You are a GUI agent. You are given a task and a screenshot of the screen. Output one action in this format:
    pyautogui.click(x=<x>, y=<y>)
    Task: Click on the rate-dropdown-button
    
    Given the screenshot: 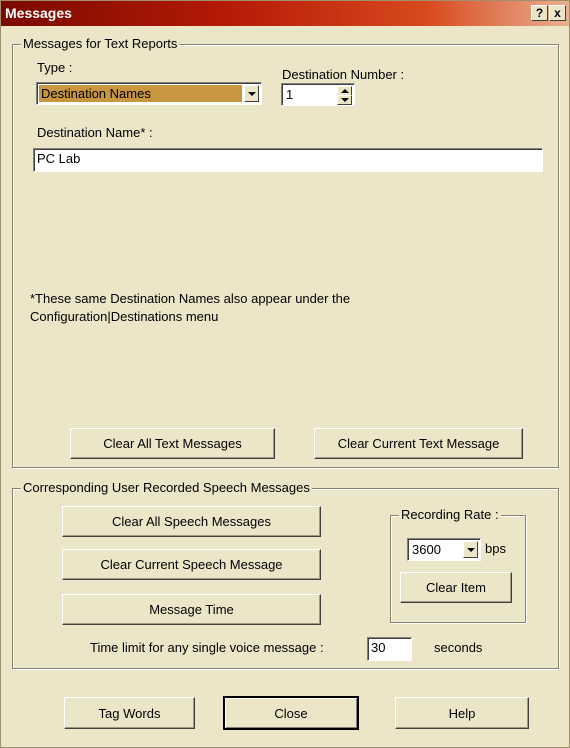 What is the action you would take?
    pyautogui.click(x=470, y=549)
    